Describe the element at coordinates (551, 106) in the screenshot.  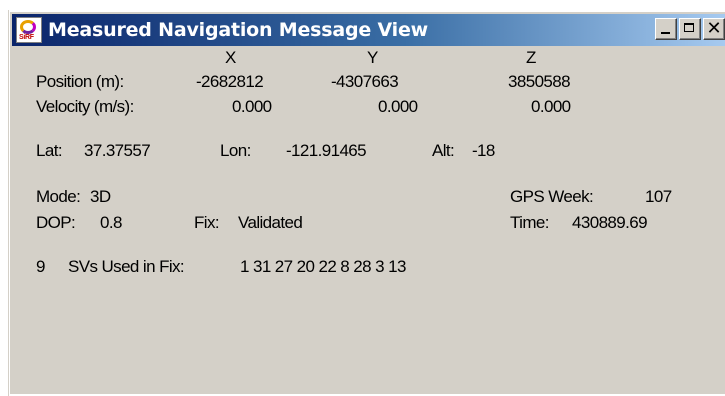
I see `velocity-z-value: 0.000` at that location.